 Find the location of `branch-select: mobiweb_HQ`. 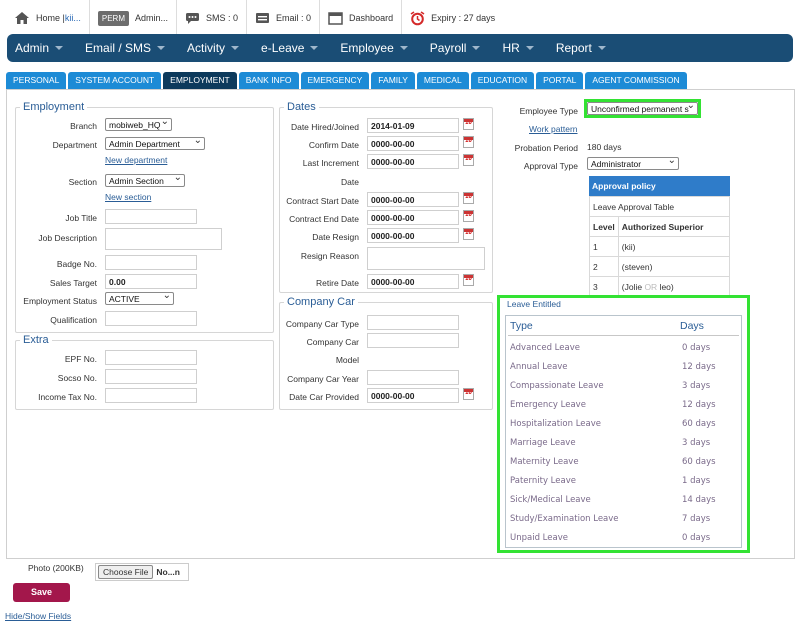

branch-select: mobiweb_HQ is located at coordinates (138, 124).